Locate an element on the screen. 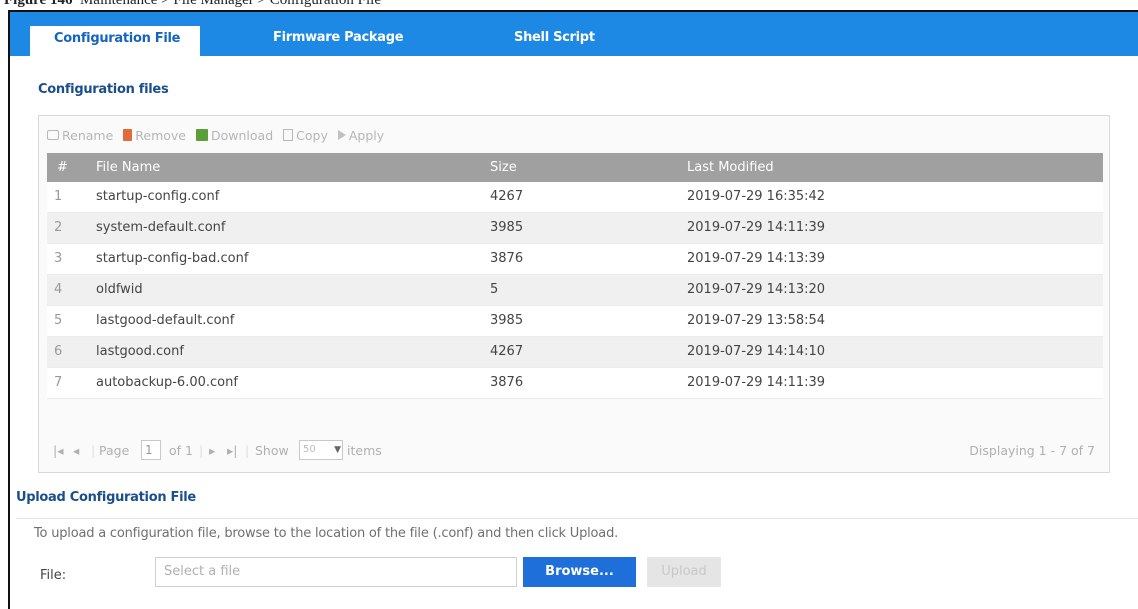  row-size: 5 is located at coordinates (494, 289).